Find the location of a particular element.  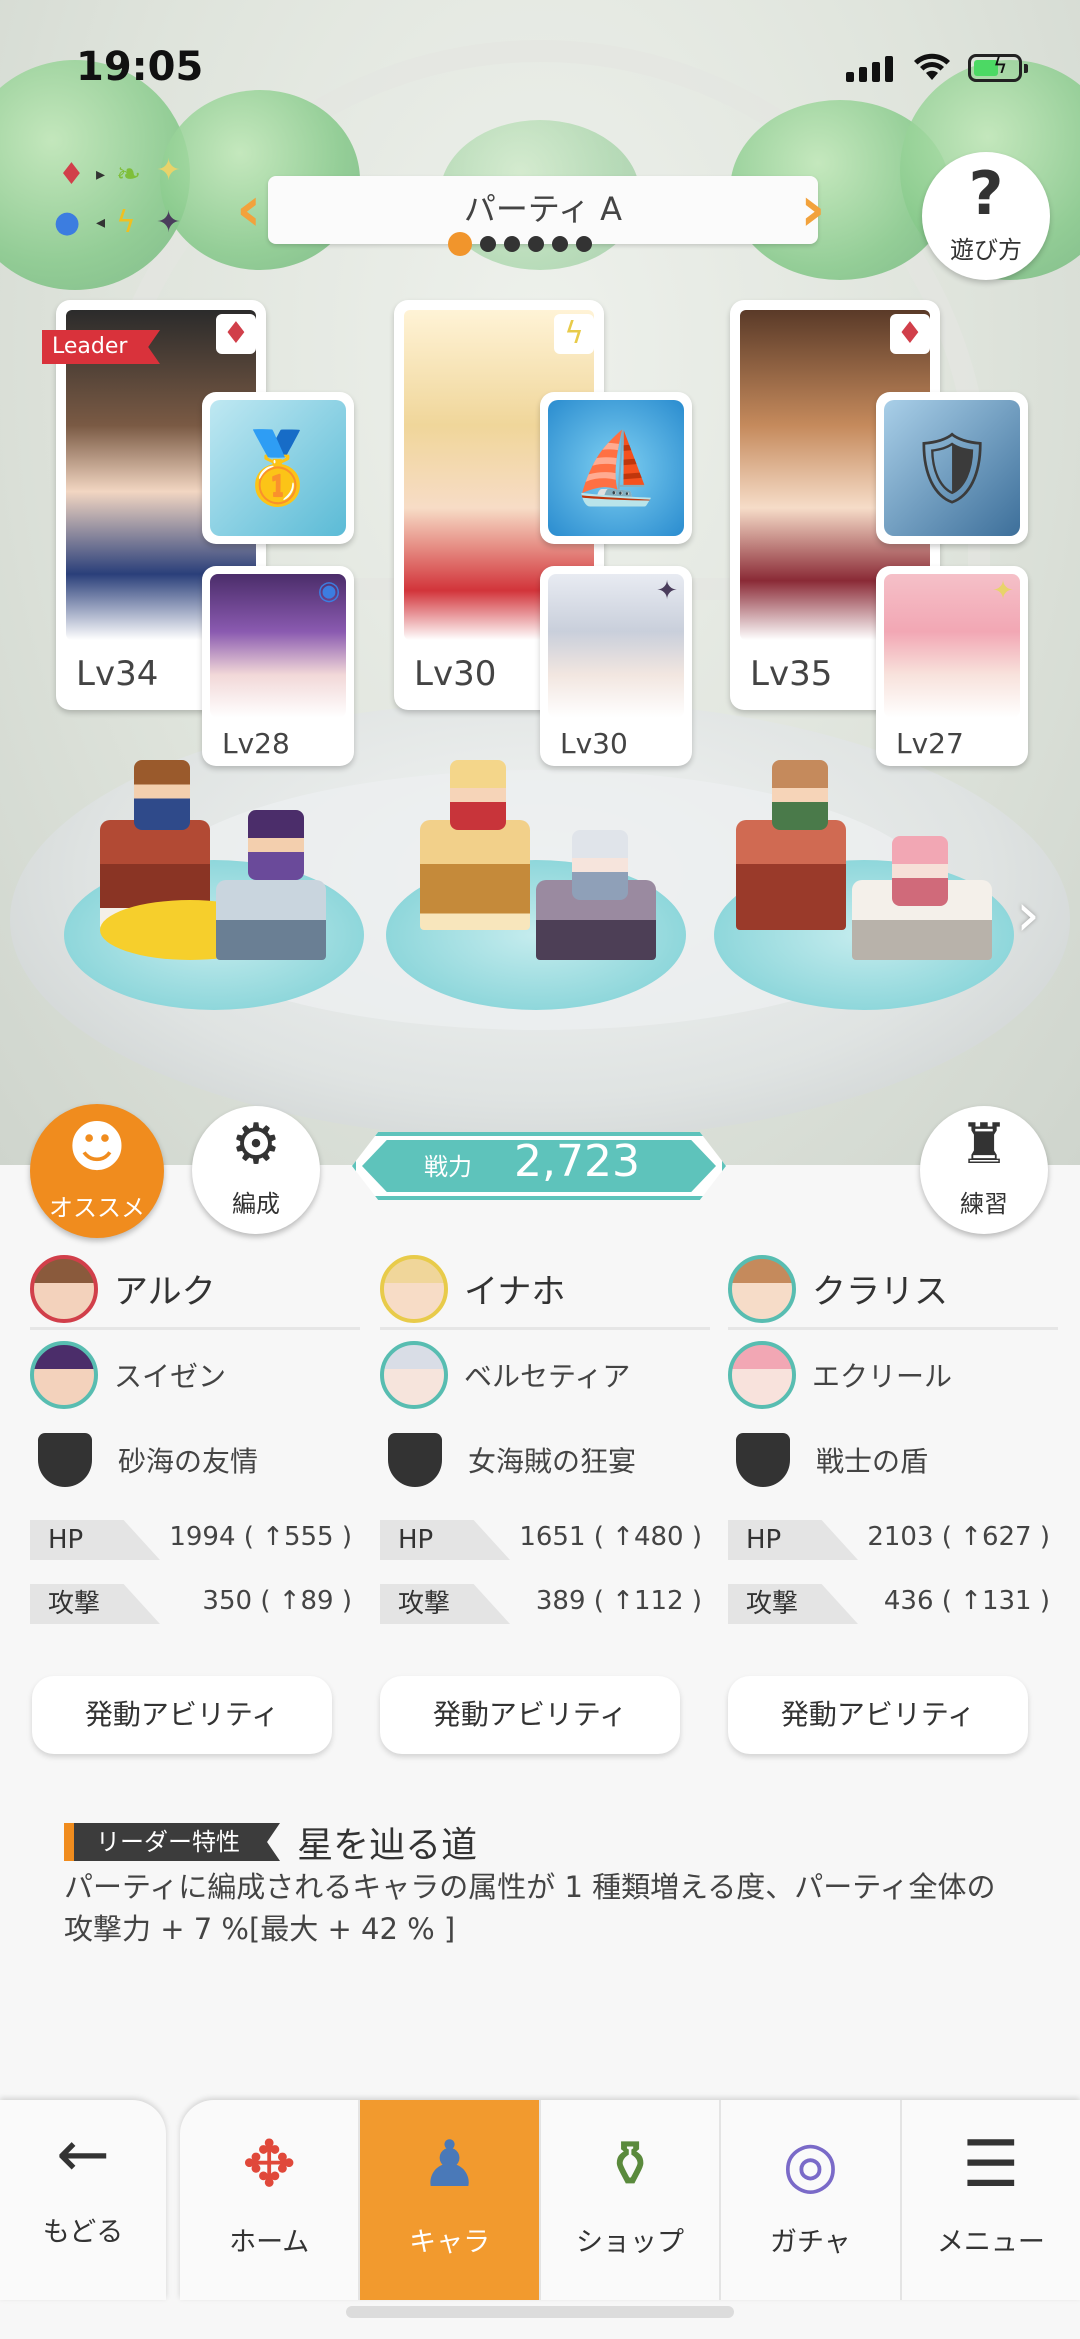

sub-row: スイゼン is located at coordinates (195, 1375).